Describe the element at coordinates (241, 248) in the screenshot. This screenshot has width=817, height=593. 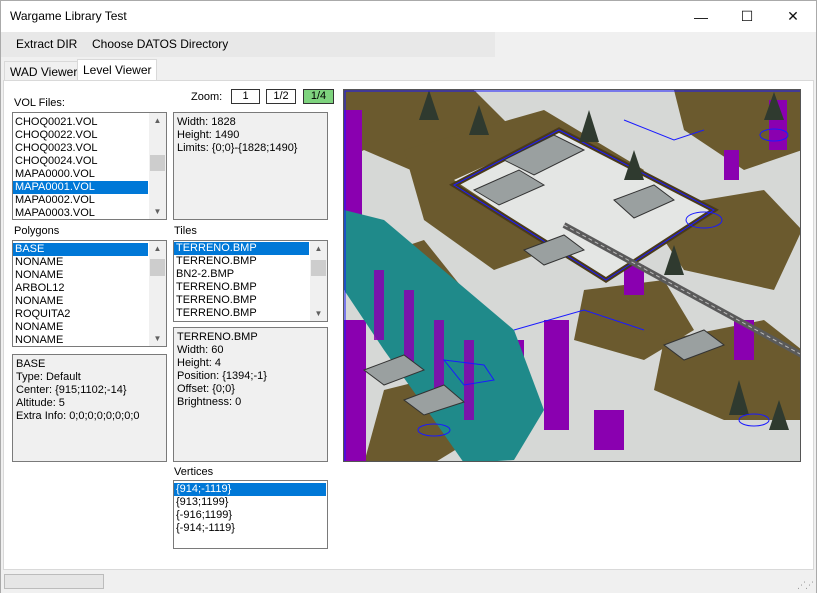
I see `list-item-selected: TERRENO.BMP` at that location.